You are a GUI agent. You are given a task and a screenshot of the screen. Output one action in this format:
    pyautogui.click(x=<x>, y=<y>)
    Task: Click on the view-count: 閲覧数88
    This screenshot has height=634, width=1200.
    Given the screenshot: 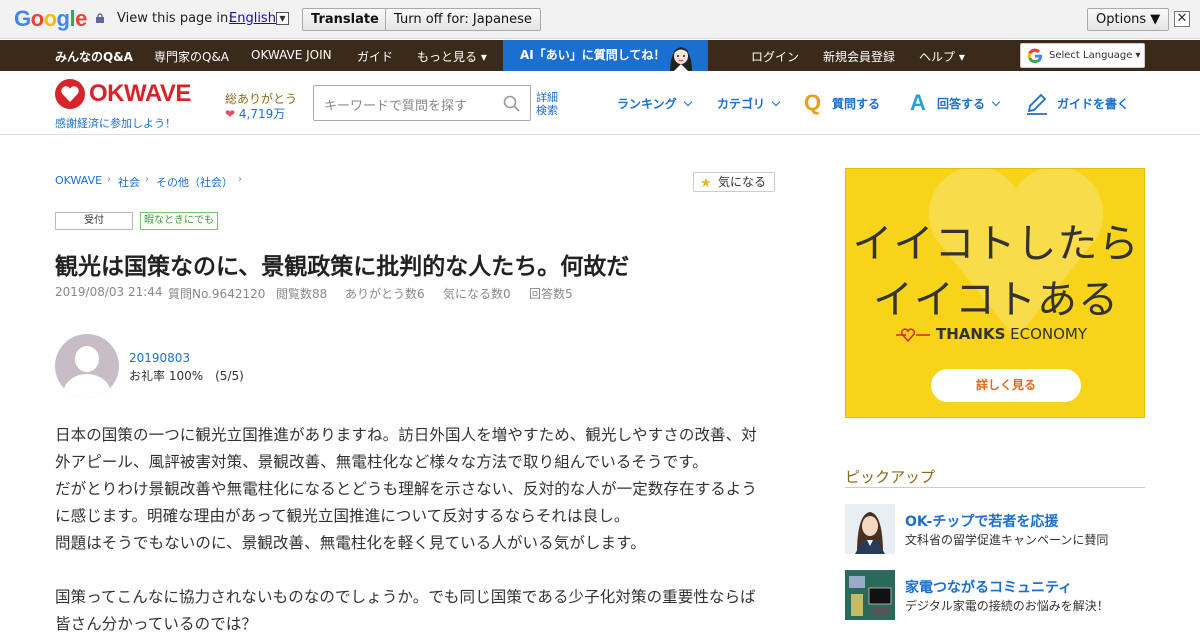 What is the action you would take?
    pyautogui.click(x=302, y=294)
    